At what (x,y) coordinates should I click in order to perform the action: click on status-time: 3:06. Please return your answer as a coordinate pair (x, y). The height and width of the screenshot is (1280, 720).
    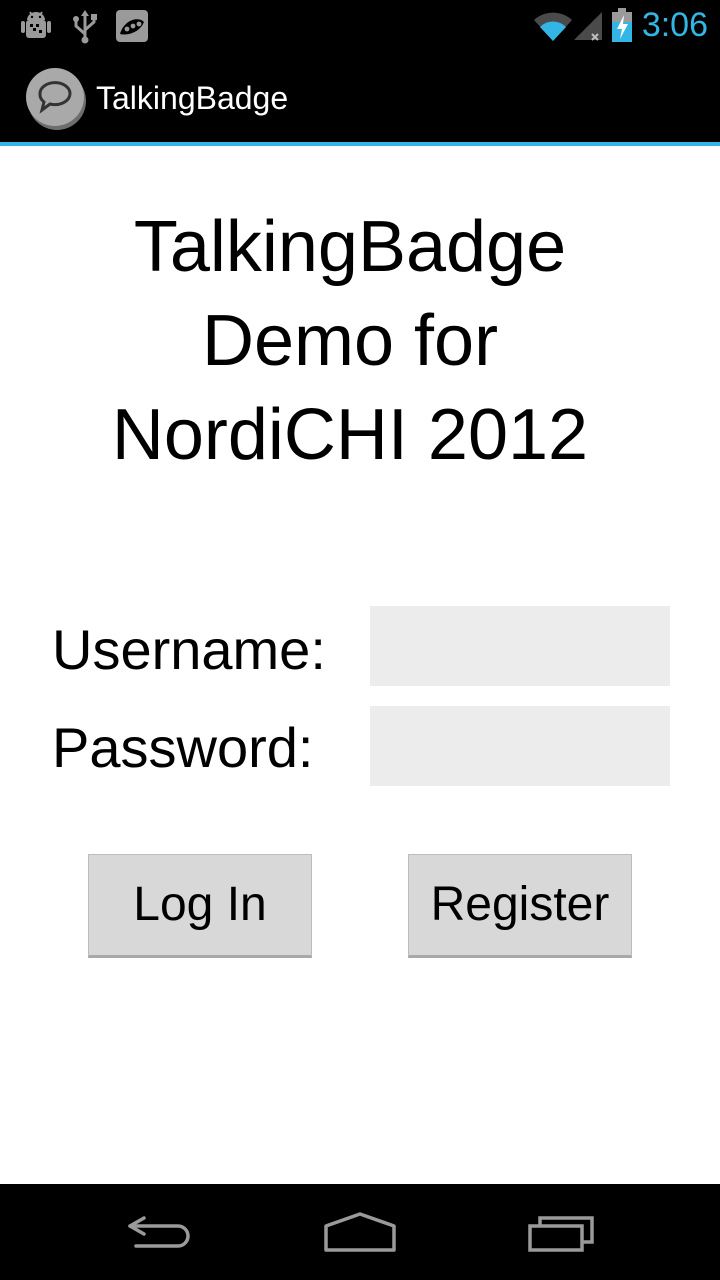
    Looking at the image, I should click on (674, 25).